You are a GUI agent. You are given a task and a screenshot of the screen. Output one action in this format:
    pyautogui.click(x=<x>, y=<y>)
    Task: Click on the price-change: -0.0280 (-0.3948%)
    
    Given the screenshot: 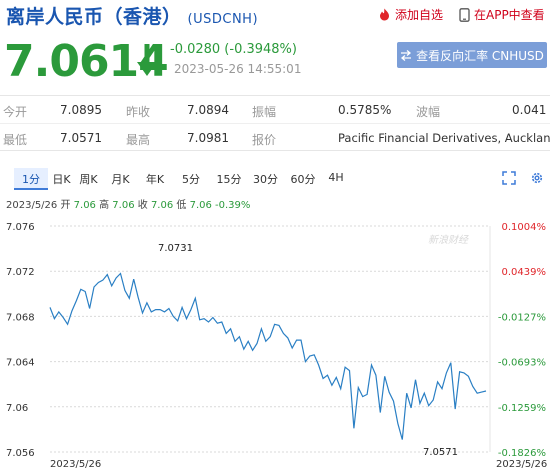 What is the action you would take?
    pyautogui.click(x=233, y=49)
    